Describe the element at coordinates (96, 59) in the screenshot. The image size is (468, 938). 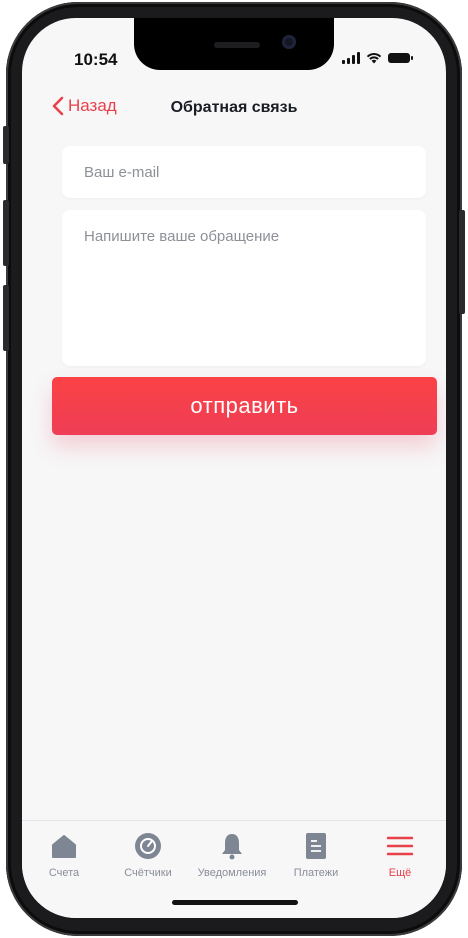
I see `status-time: 10:54` at that location.